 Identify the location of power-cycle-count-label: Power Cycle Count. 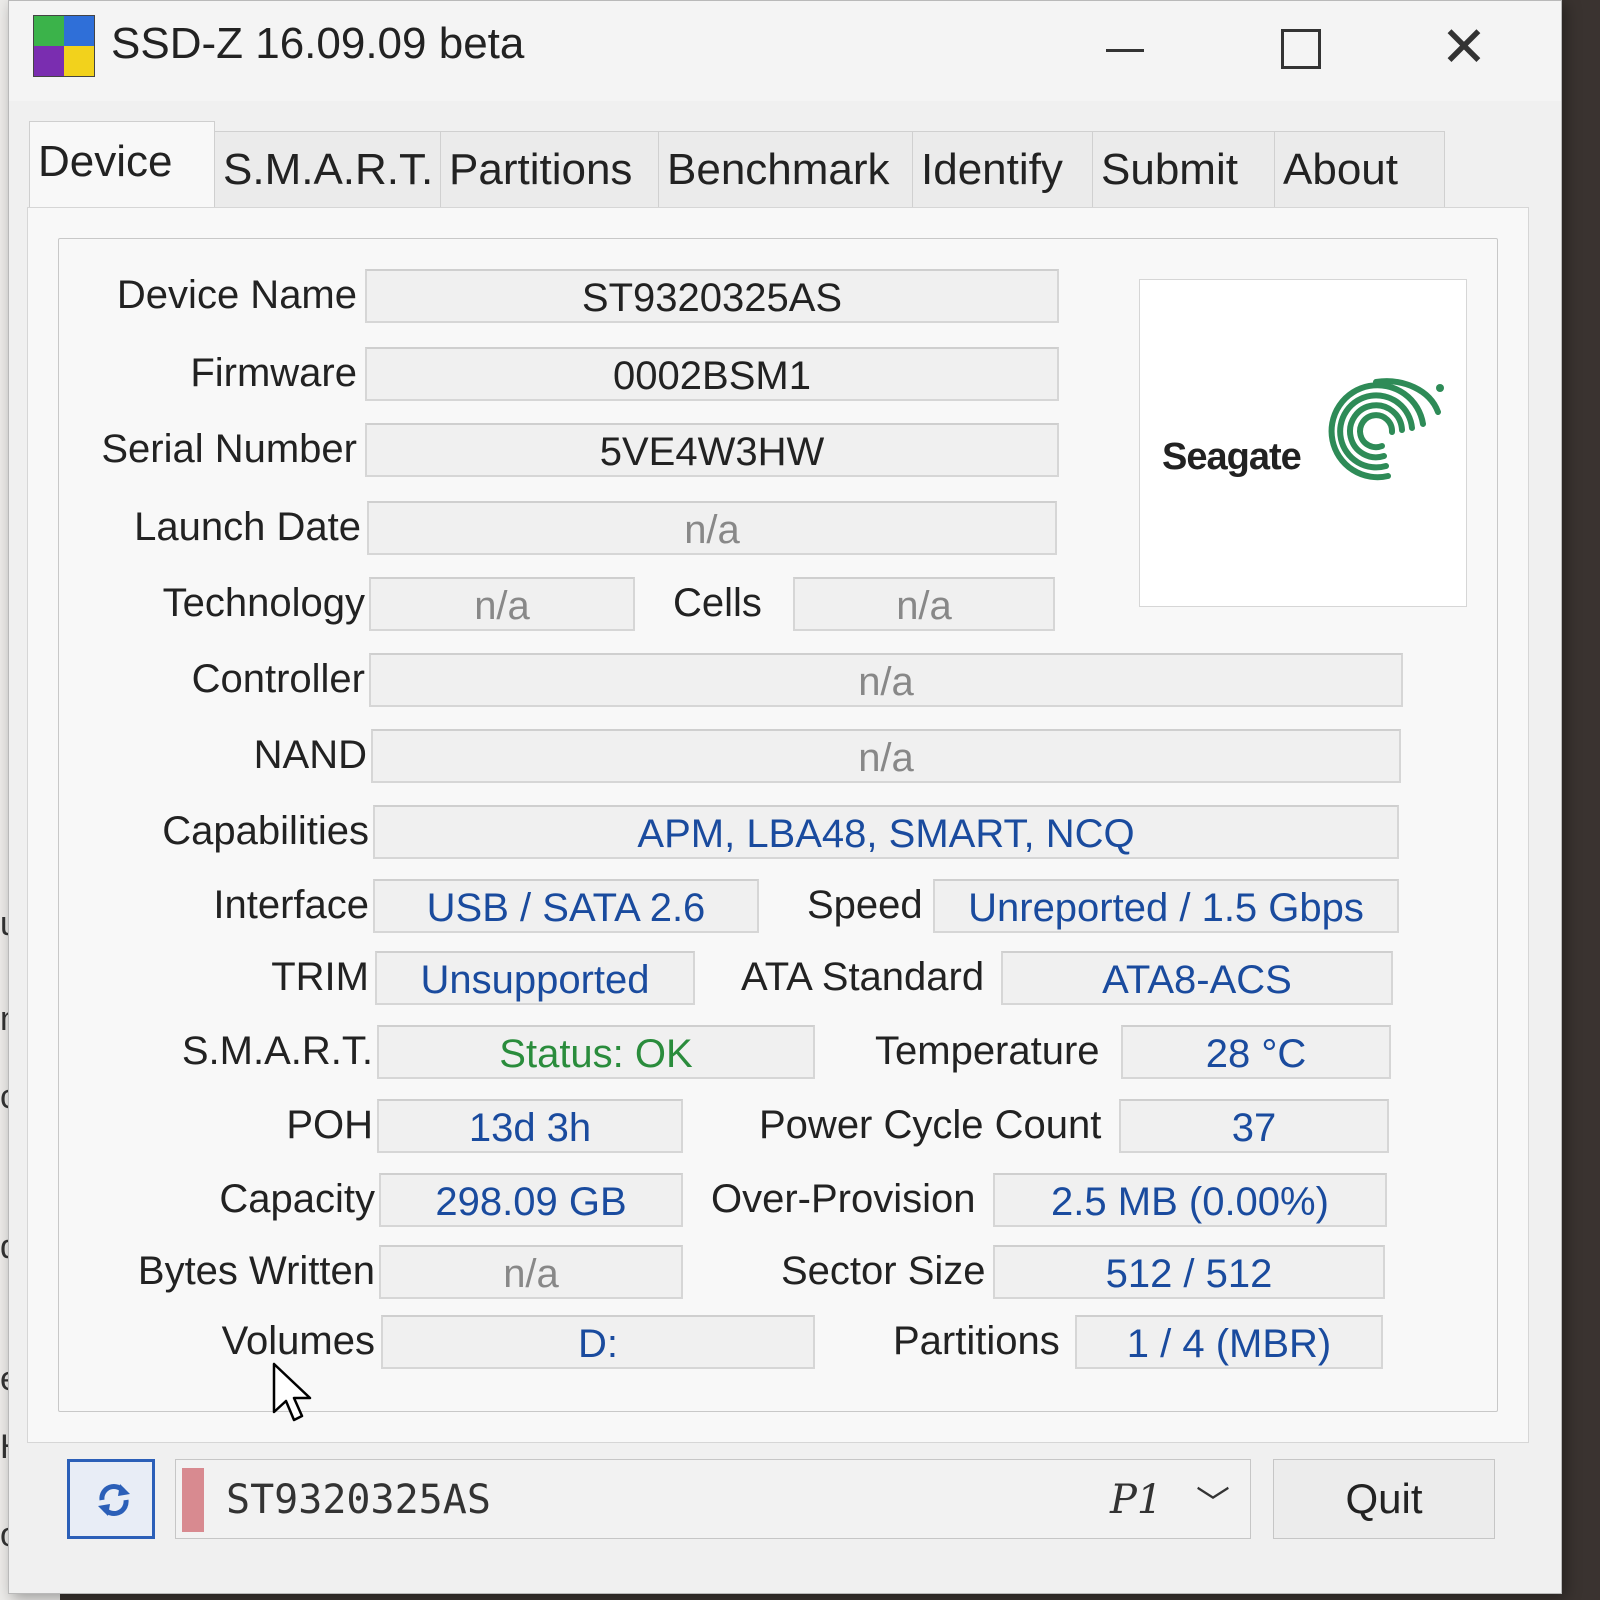
(930, 1125).